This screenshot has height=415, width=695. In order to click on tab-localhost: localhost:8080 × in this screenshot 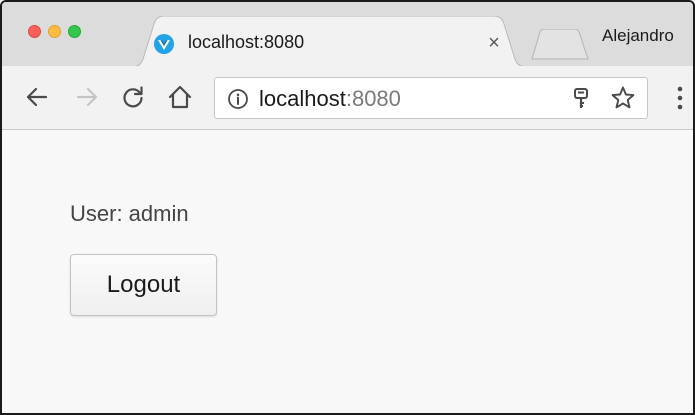, I will do `click(329, 41)`.